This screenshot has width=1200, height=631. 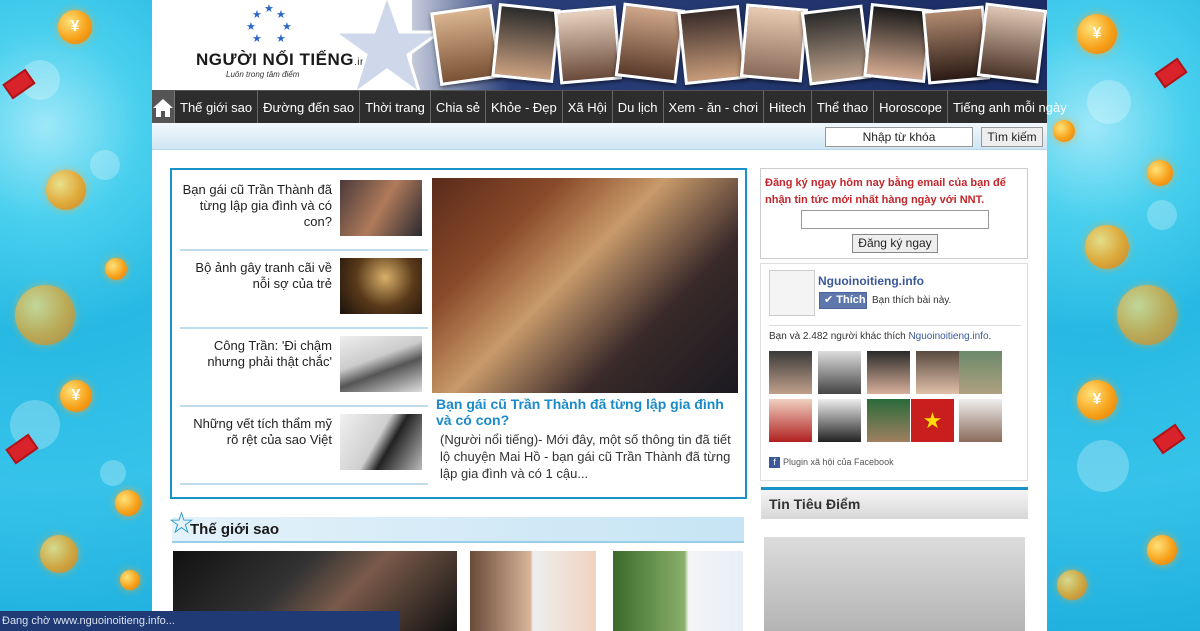 I want to click on stars-icon: ★ ★ ★ ★ ★ ★ ★, so click(x=269, y=24).